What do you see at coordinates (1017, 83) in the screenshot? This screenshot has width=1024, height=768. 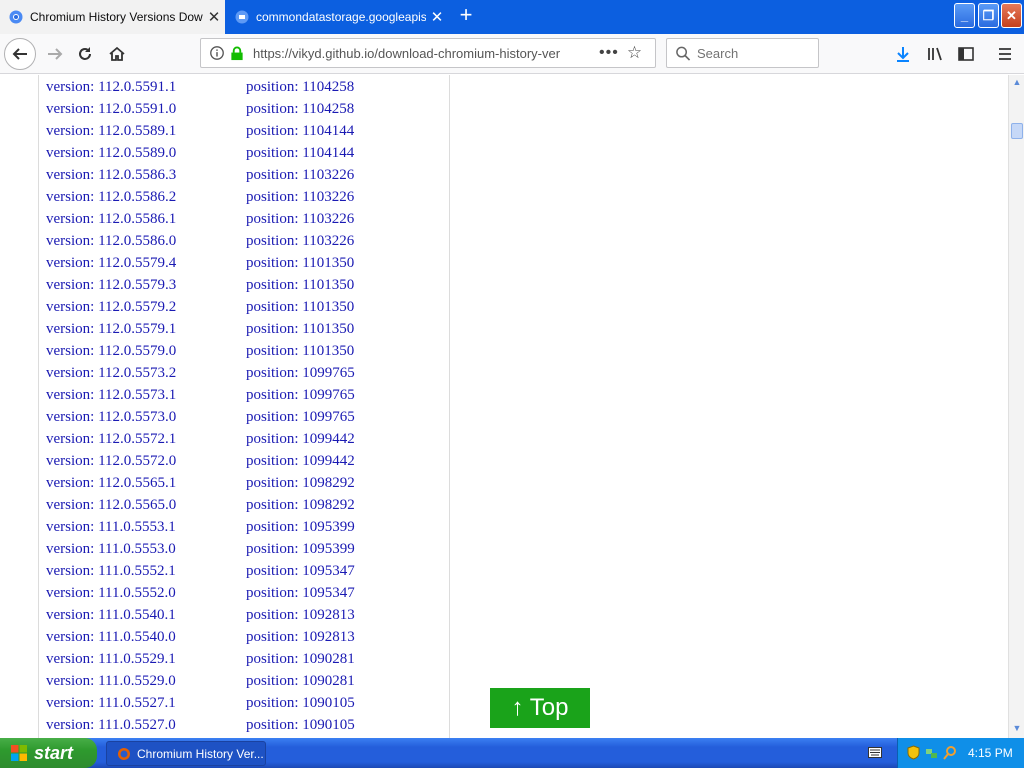 I see `scroll-up-arrow-icon: ▲` at bounding box center [1017, 83].